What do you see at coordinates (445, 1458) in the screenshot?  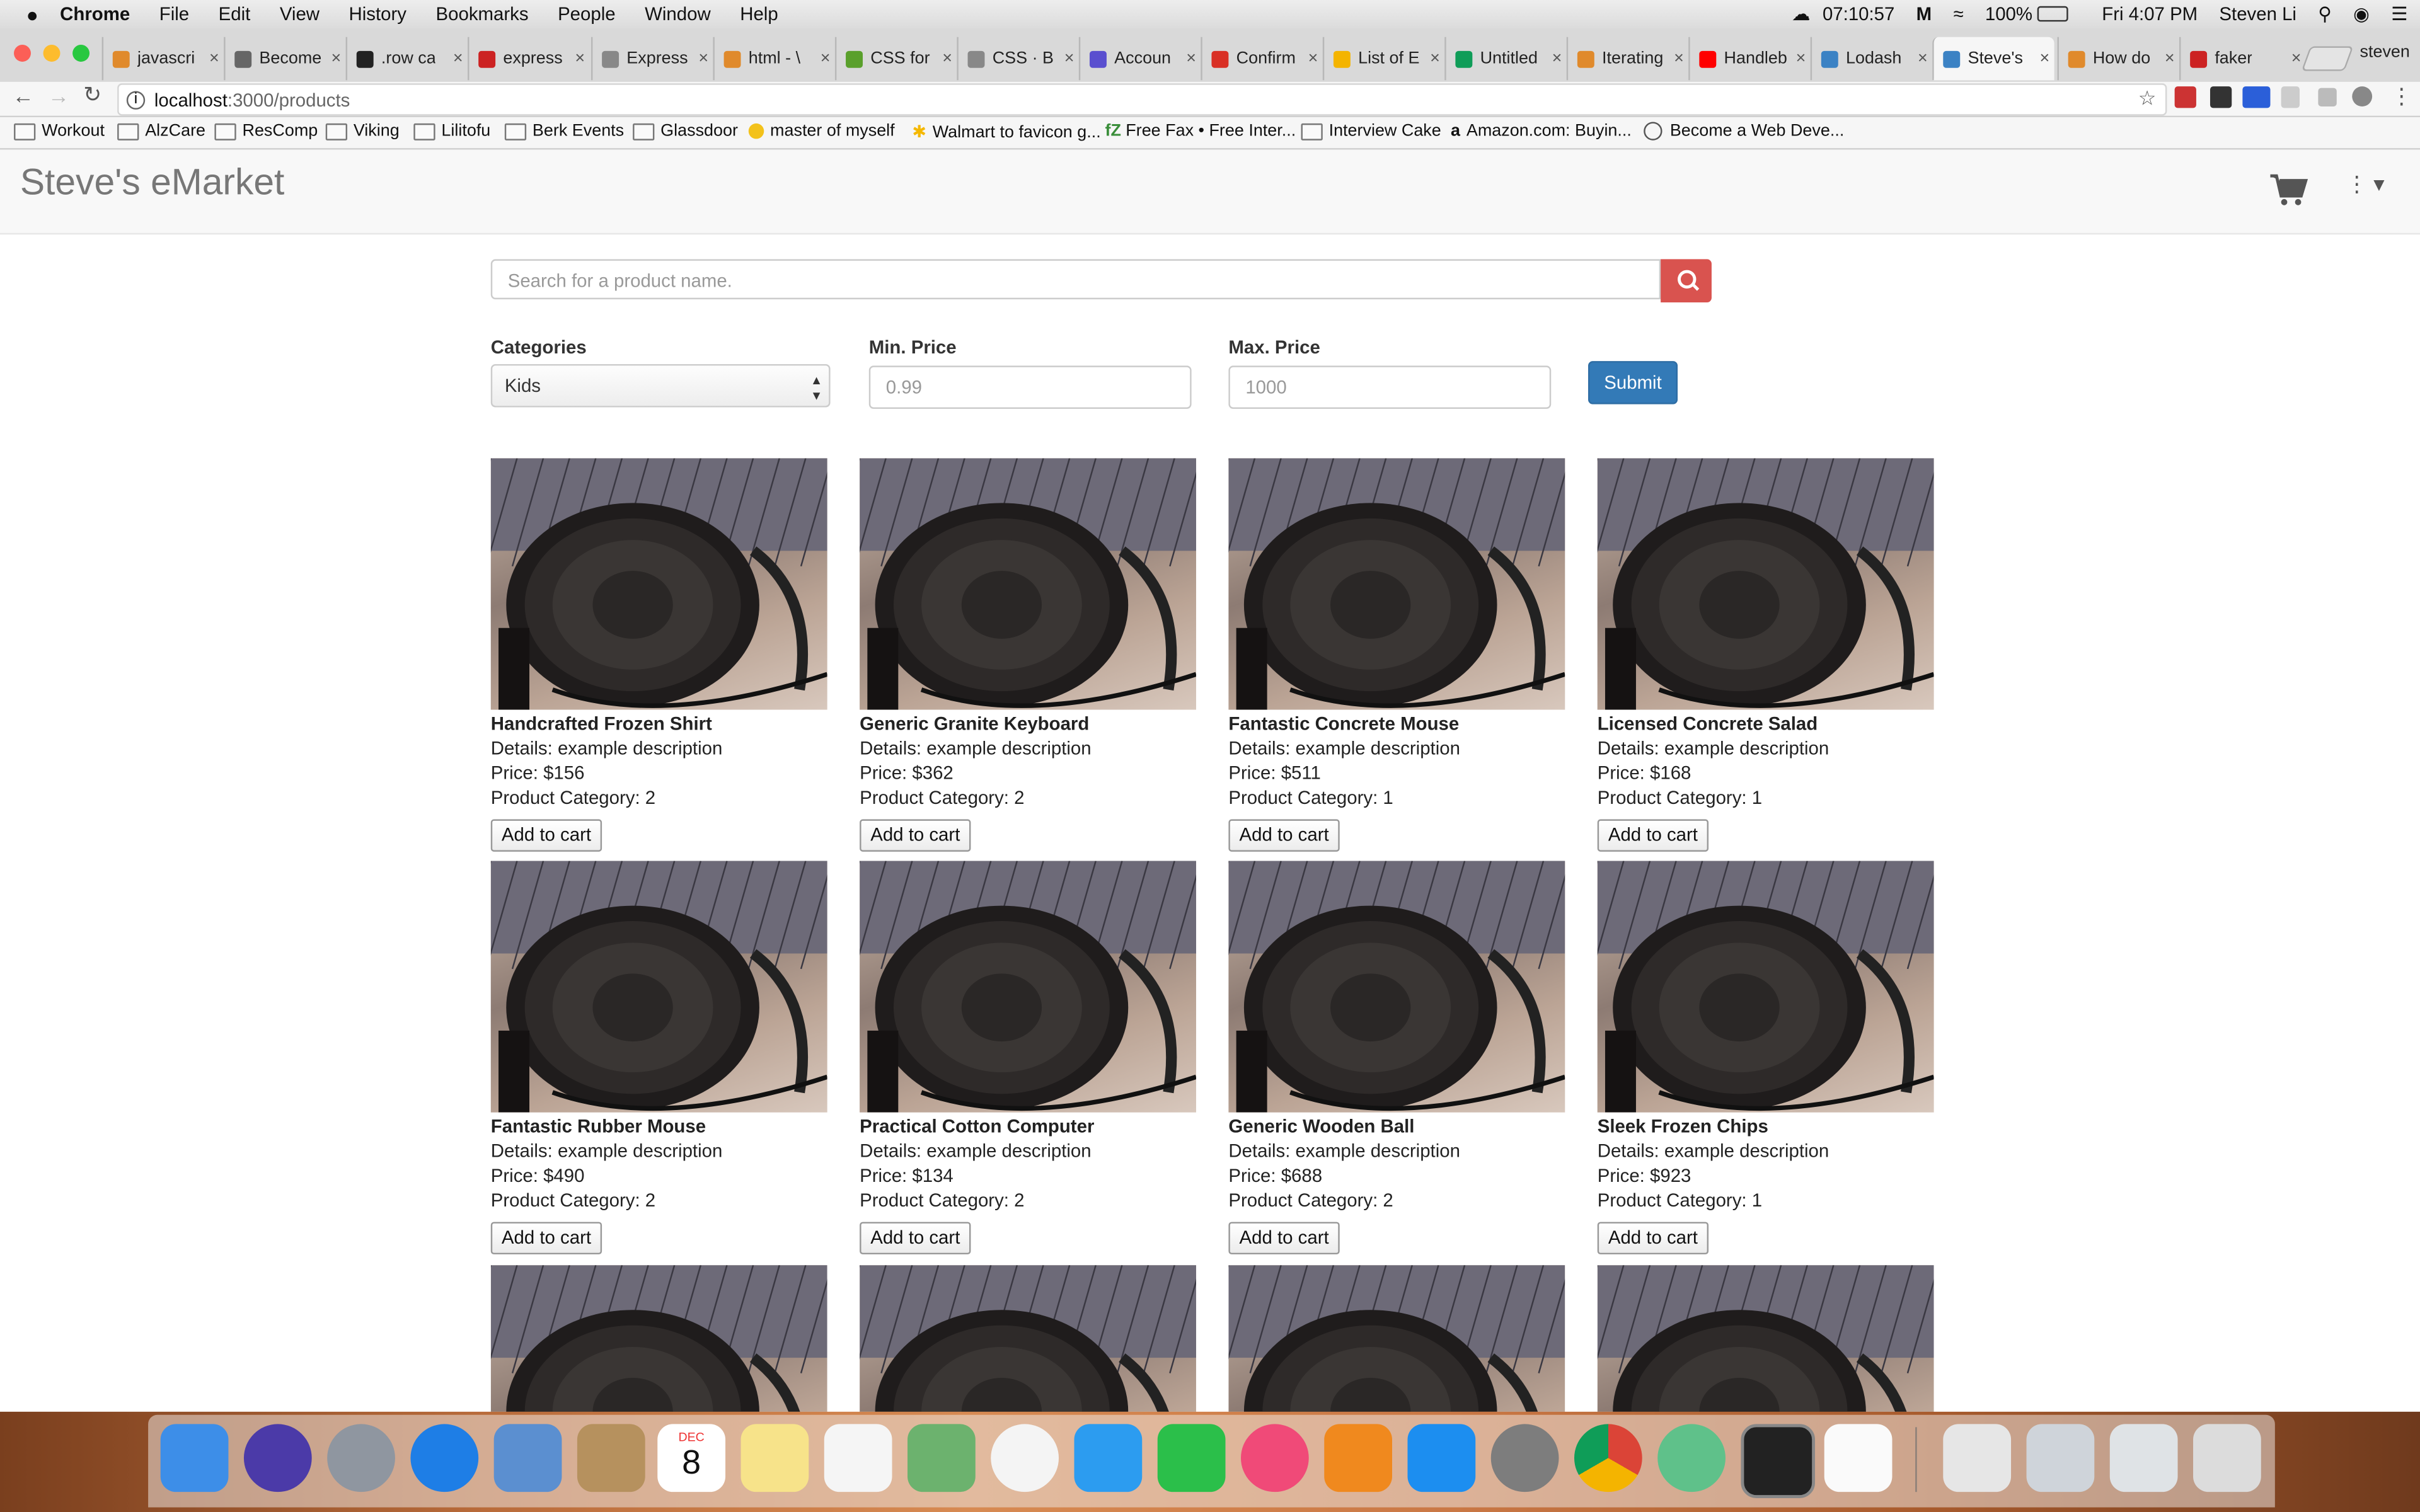 I see `safari-icon` at bounding box center [445, 1458].